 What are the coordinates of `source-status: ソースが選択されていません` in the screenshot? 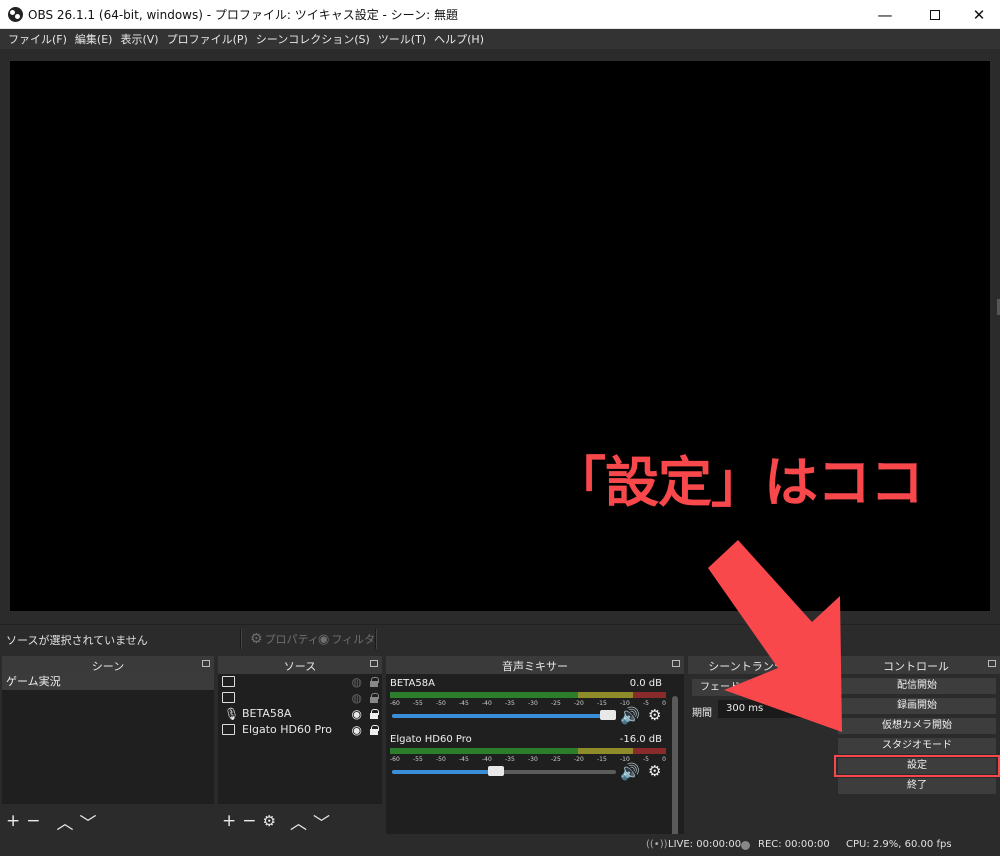 It's located at (77, 640).